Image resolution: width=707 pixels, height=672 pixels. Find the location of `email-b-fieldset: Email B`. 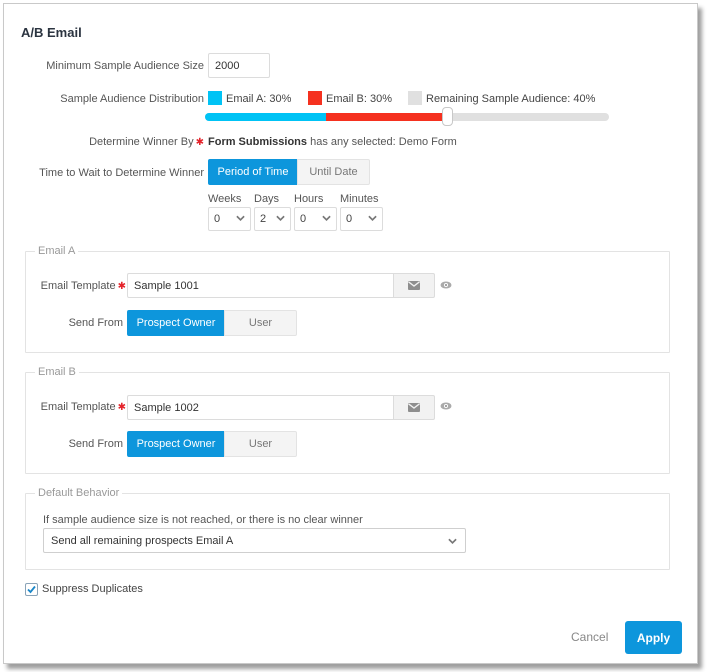

email-b-fieldset: Email B is located at coordinates (347, 420).